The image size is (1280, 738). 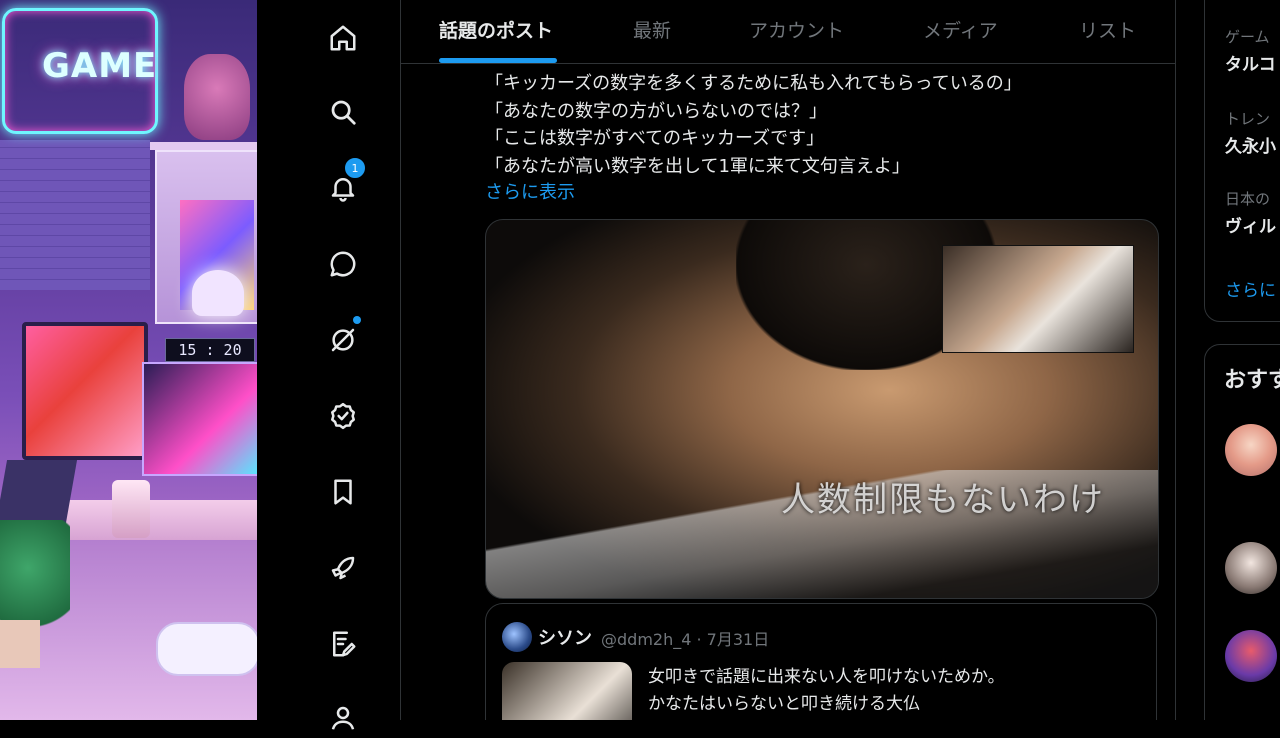 I want to click on trend-item: 久永小, so click(x=1250, y=144).